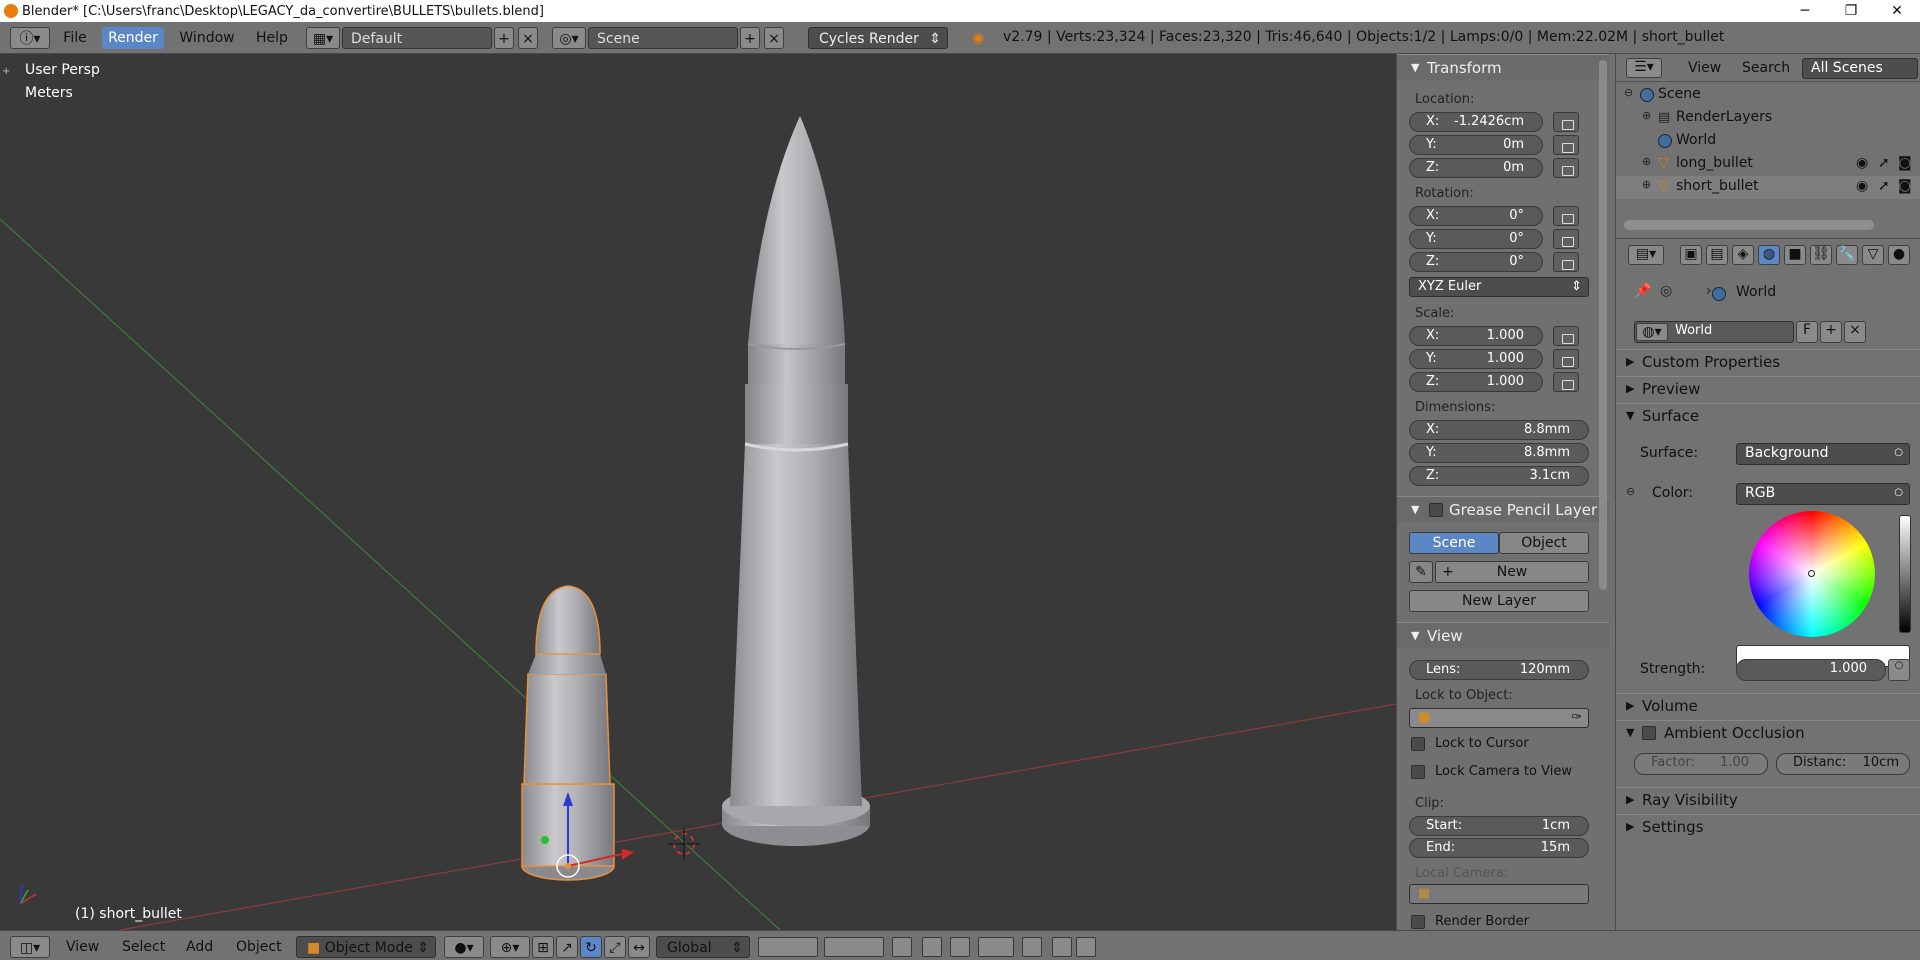 The height and width of the screenshot is (960, 1920). I want to click on unlink-world-icon: ×, so click(1855, 332).